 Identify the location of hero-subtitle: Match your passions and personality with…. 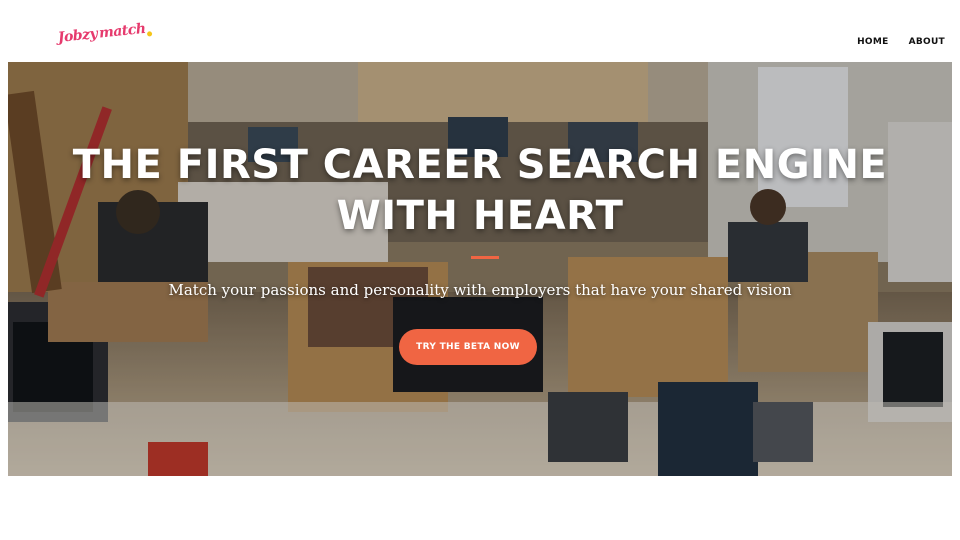
(480, 290).